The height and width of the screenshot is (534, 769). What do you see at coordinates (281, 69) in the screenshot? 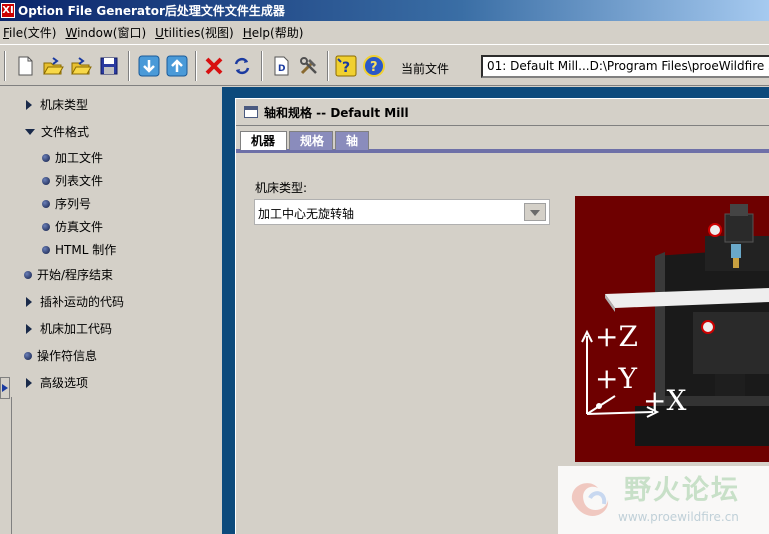
I see `svg-text: D` at bounding box center [281, 69].